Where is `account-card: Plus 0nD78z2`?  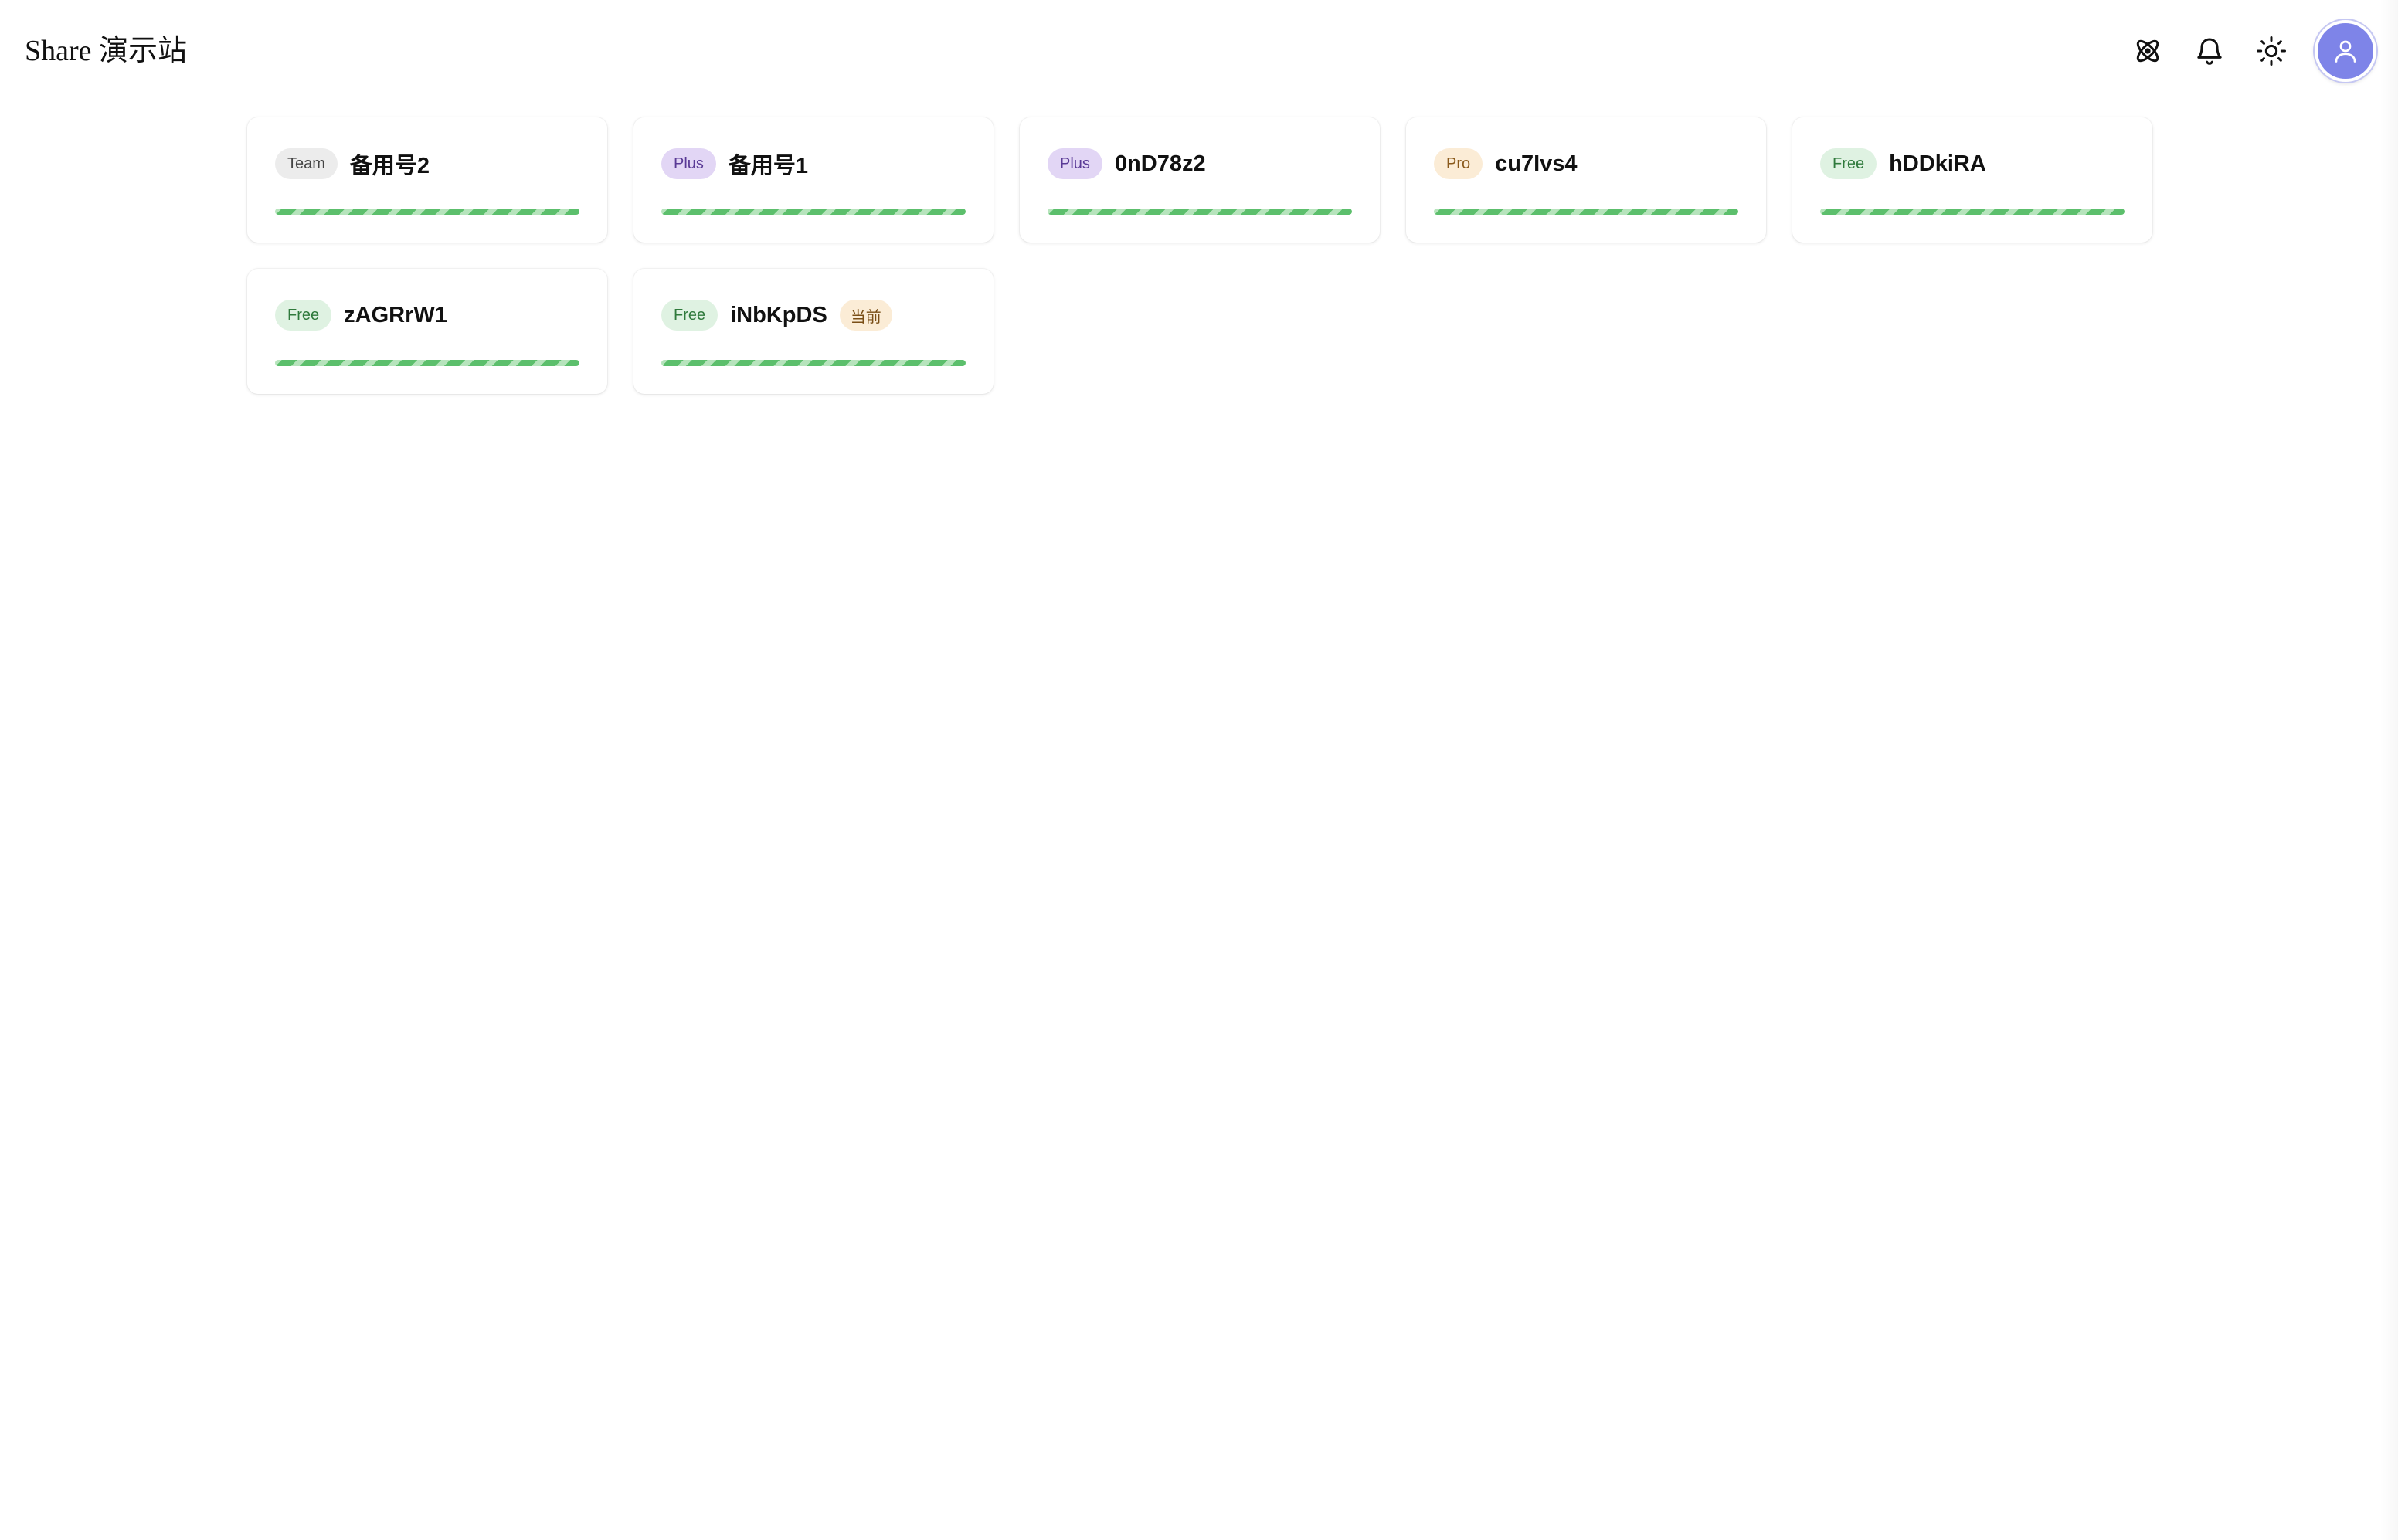 account-card: Plus 0nD78z2 is located at coordinates (1200, 180).